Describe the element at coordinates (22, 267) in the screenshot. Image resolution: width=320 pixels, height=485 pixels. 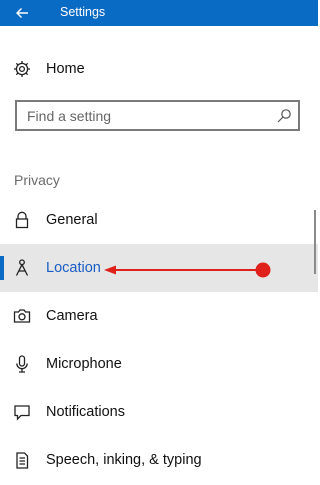
I see `location-person-icon` at that location.